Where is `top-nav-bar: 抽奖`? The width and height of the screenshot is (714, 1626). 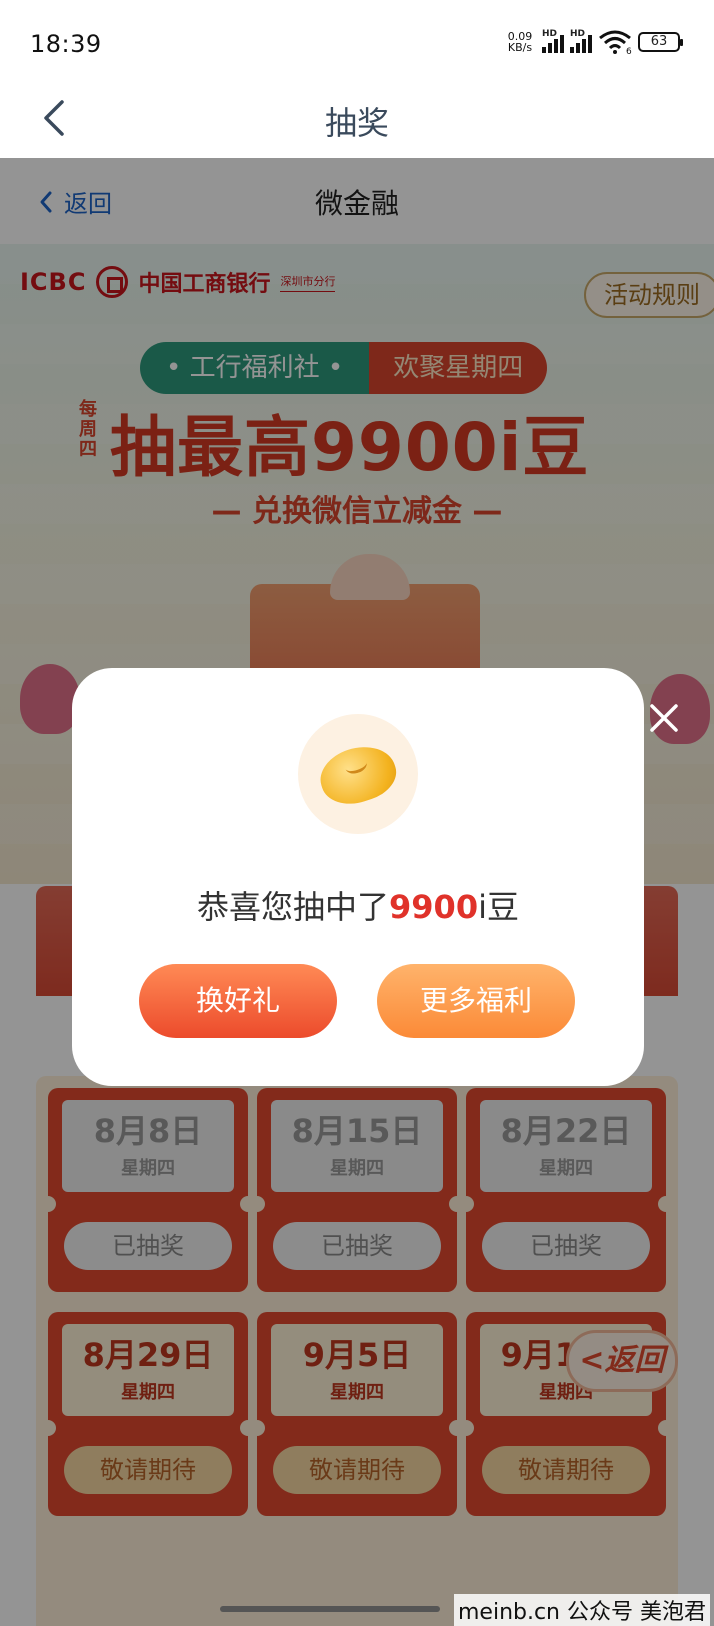
top-nav-bar: 抽奖 is located at coordinates (357, 121).